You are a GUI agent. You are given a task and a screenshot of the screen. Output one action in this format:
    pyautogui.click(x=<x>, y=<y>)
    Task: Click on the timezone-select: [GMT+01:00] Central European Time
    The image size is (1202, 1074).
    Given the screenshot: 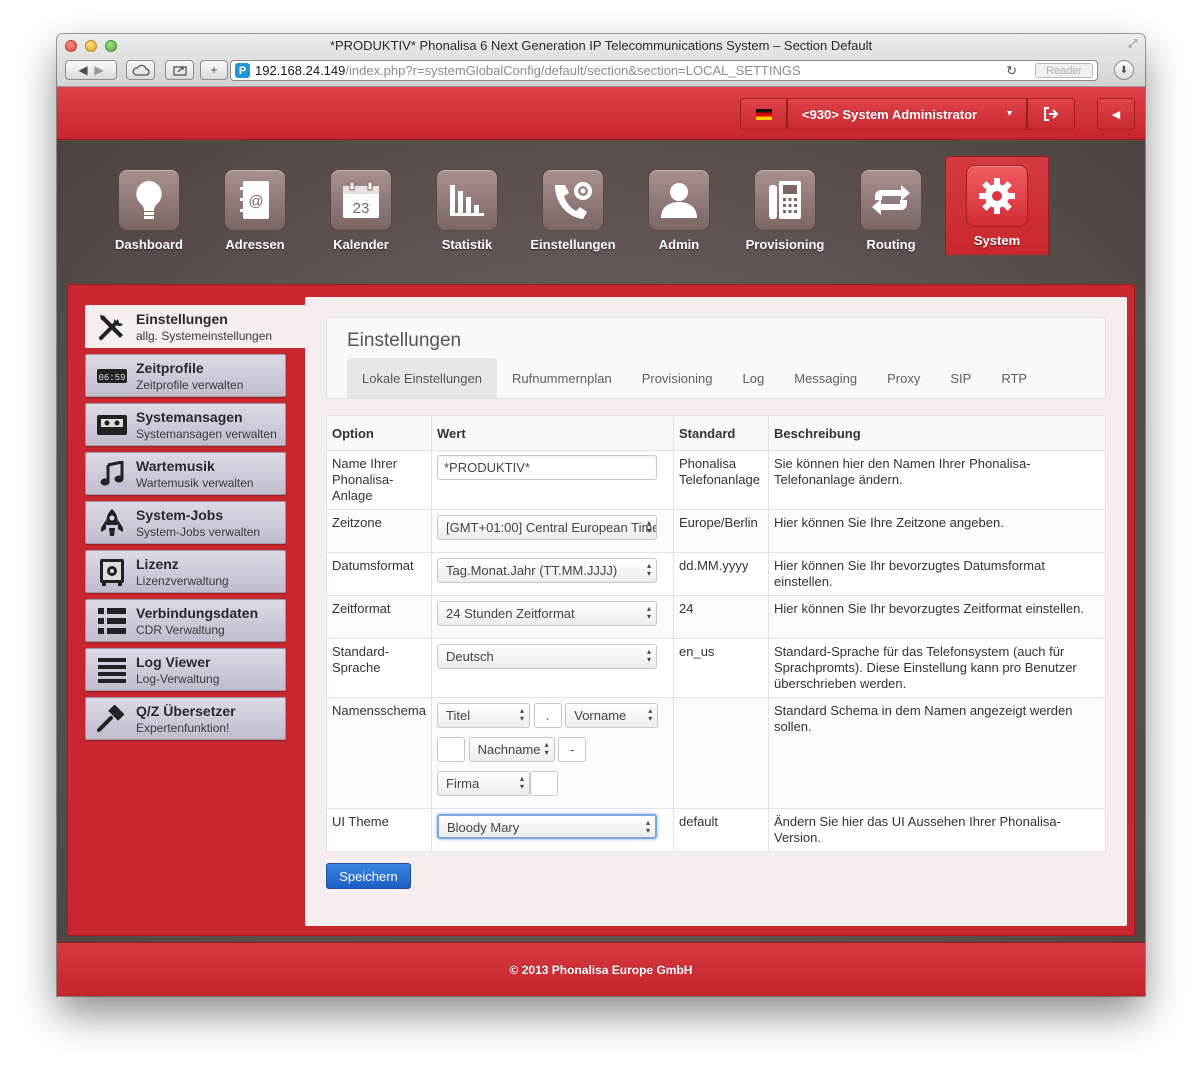 What is the action you would take?
    pyautogui.click(x=547, y=527)
    